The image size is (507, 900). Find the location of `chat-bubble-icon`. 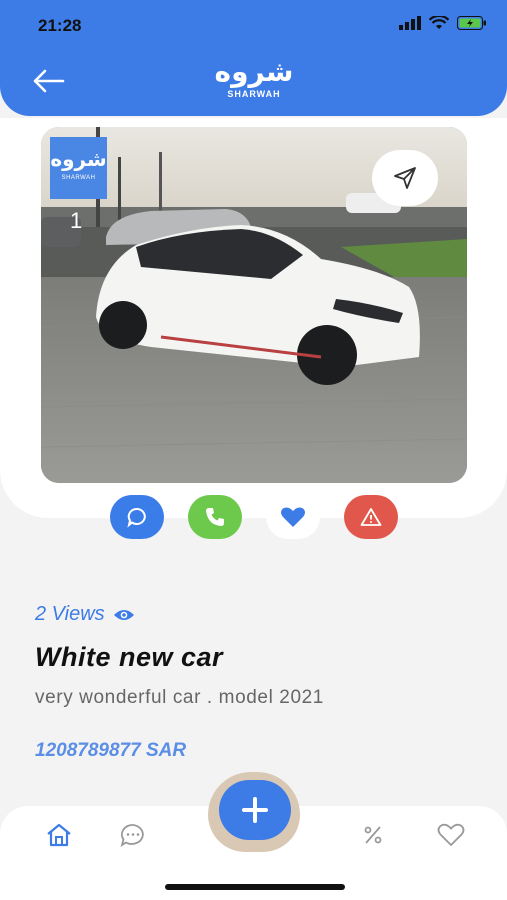

chat-bubble-icon is located at coordinates (136, 517).